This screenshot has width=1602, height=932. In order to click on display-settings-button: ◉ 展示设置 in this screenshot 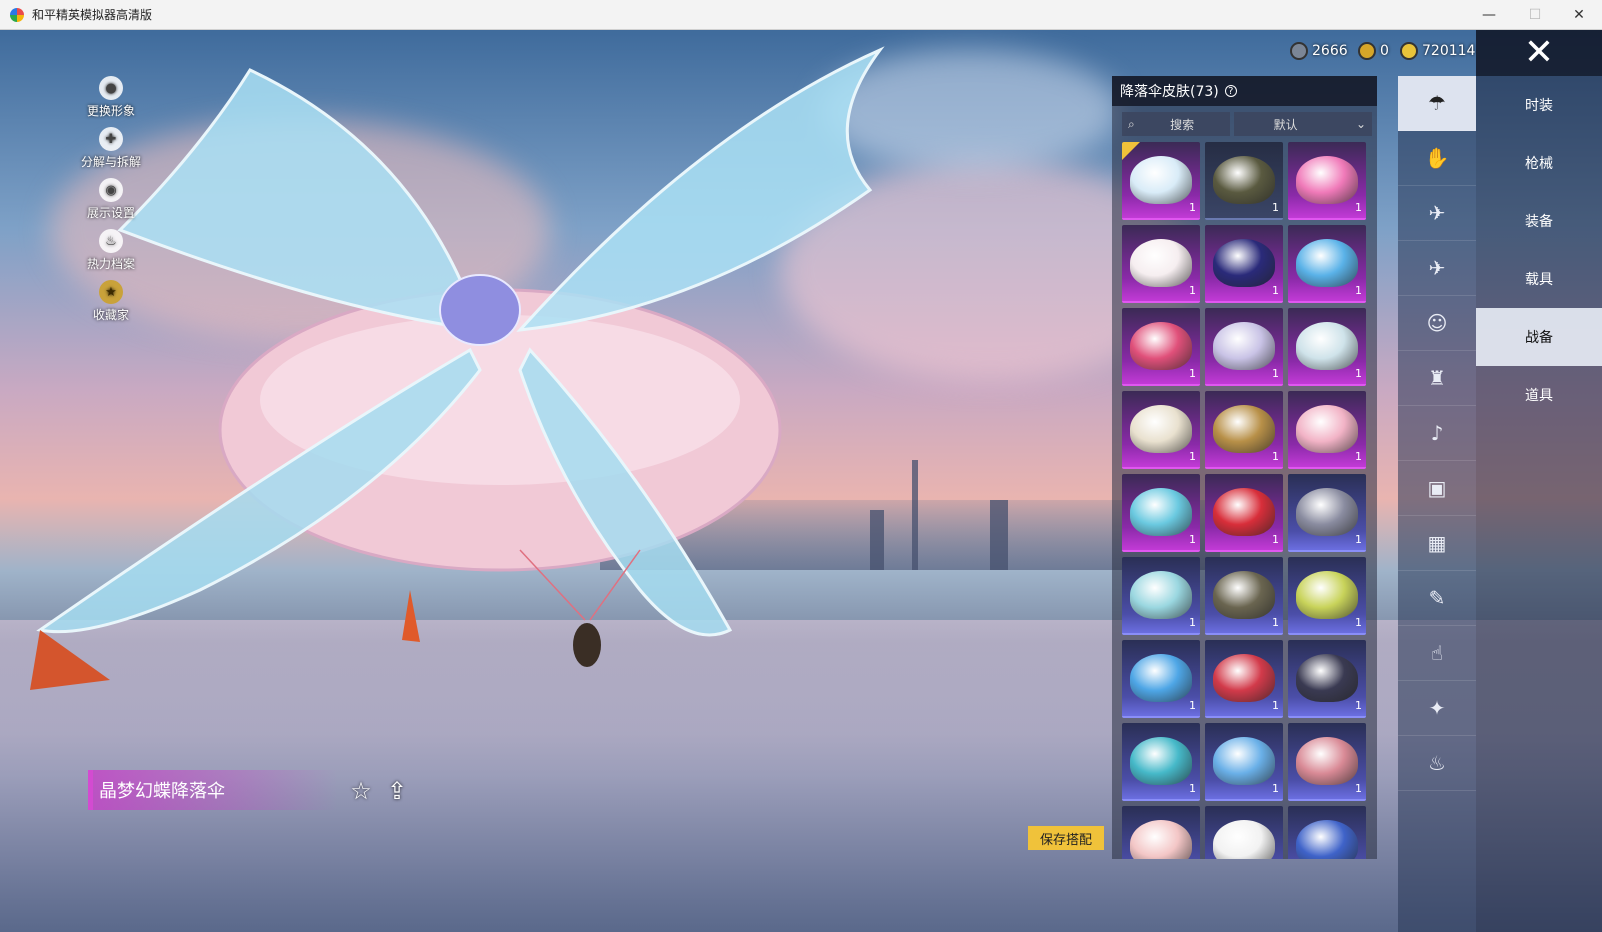, I will do `click(111, 199)`.